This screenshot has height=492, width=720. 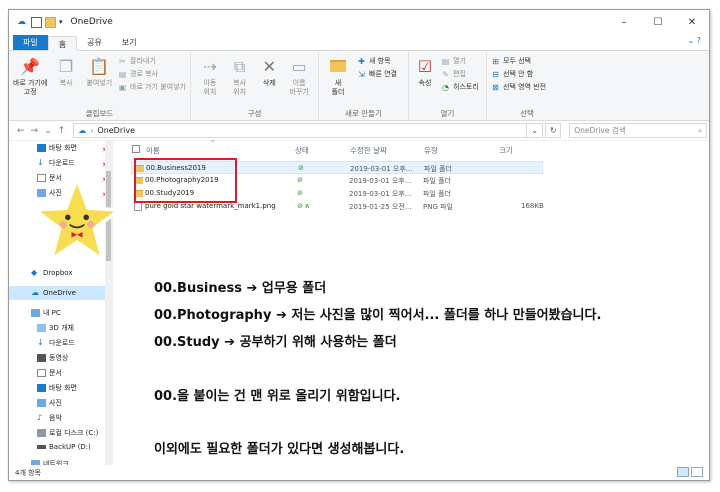 What do you see at coordinates (300, 130) in the screenshot?
I see `address-input: ☁ › OneDrive` at bounding box center [300, 130].